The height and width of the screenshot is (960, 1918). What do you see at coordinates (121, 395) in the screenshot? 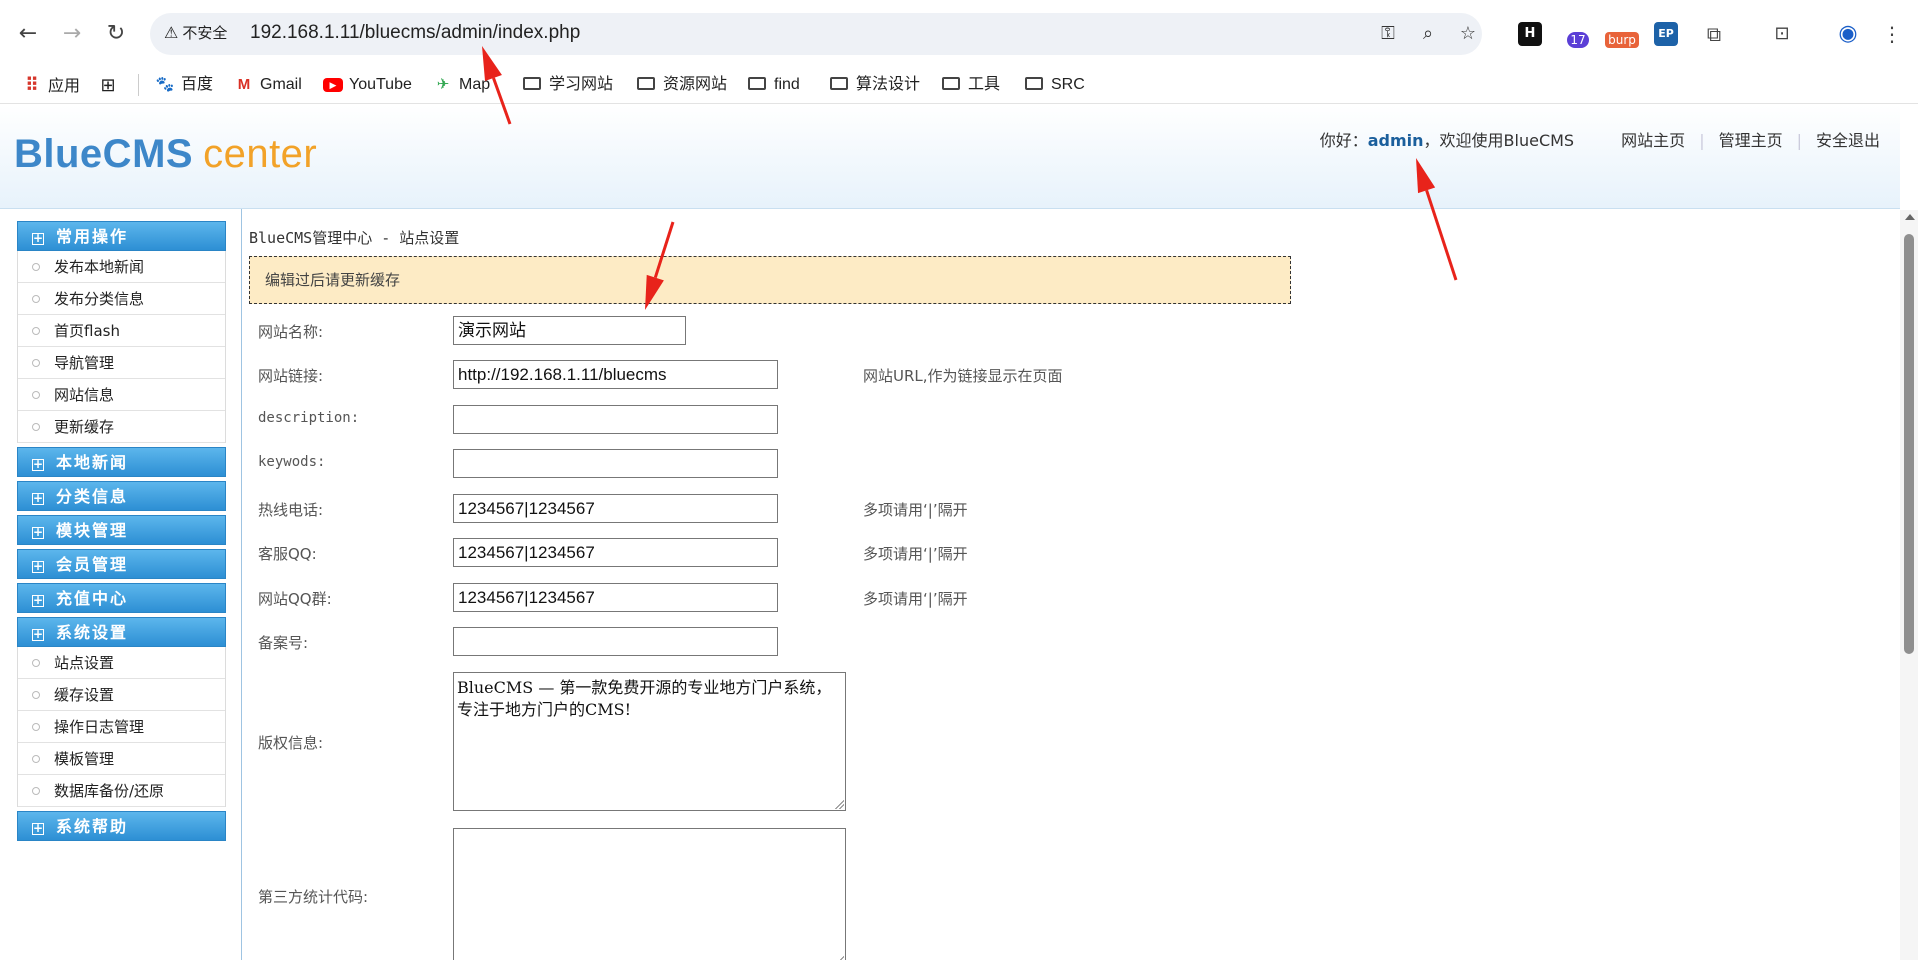
I see `sidebar-item-site-info: 网站信息` at bounding box center [121, 395].